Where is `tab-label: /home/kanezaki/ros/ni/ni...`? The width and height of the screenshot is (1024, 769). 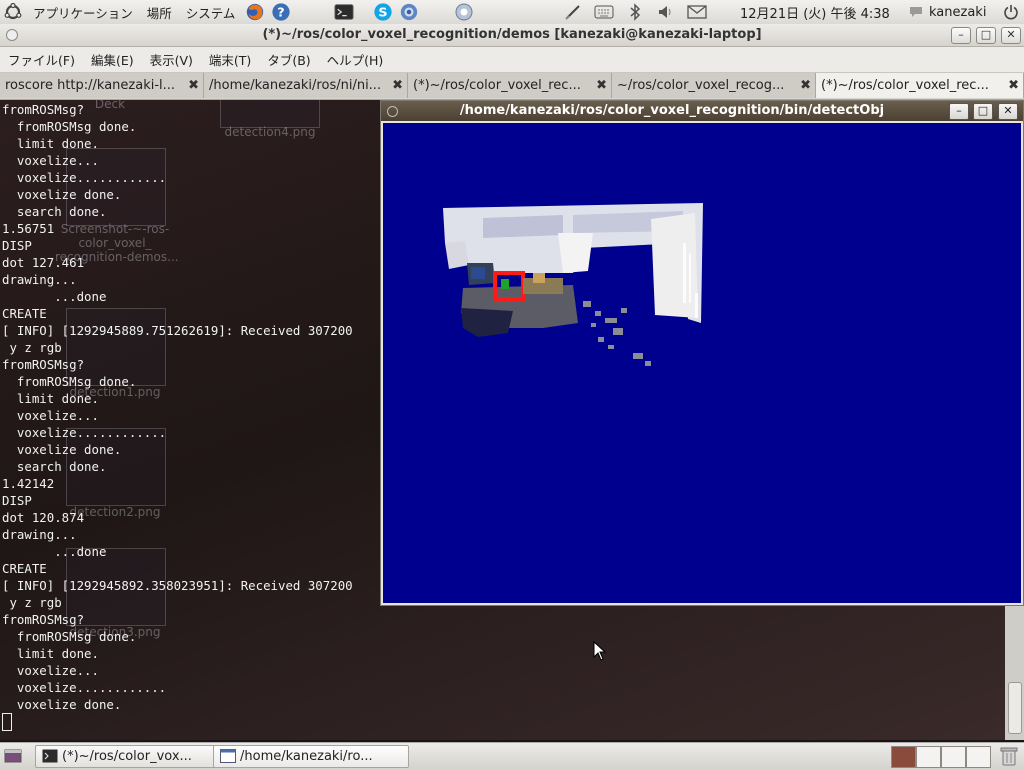 tab-label: /home/kanezaki/ros/ni/ni... is located at coordinates (295, 85).